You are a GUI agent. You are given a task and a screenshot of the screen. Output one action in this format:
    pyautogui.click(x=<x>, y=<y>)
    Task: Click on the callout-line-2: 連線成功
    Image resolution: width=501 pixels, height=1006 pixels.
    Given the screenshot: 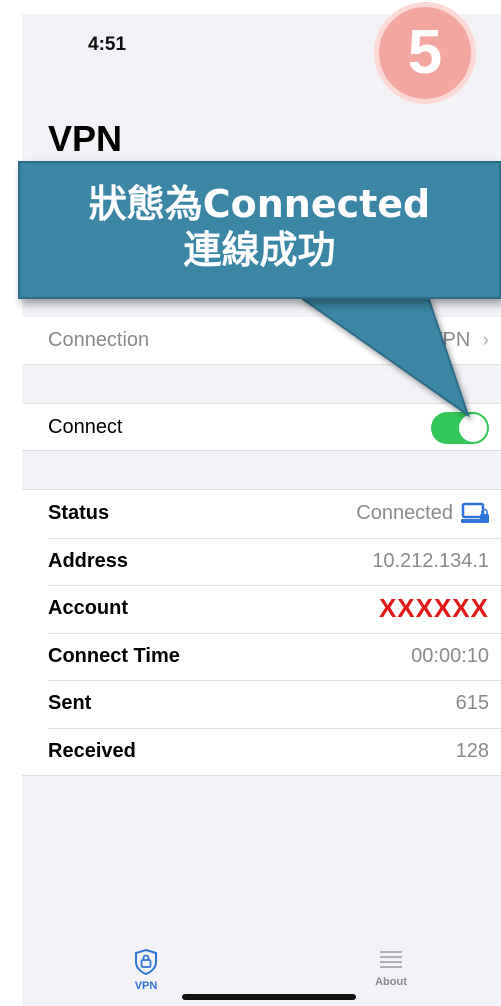 What is the action you would take?
    pyautogui.click(x=259, y=250)
    